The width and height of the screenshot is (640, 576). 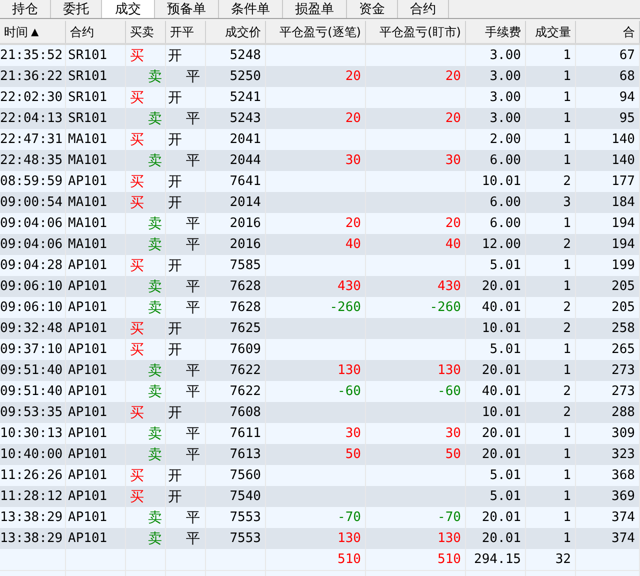 What do you see at coordinates (316, 32) in the screenshot?
I see `column-header: 平仓盈亏(逐笔)` at bounding box center [316, 32].